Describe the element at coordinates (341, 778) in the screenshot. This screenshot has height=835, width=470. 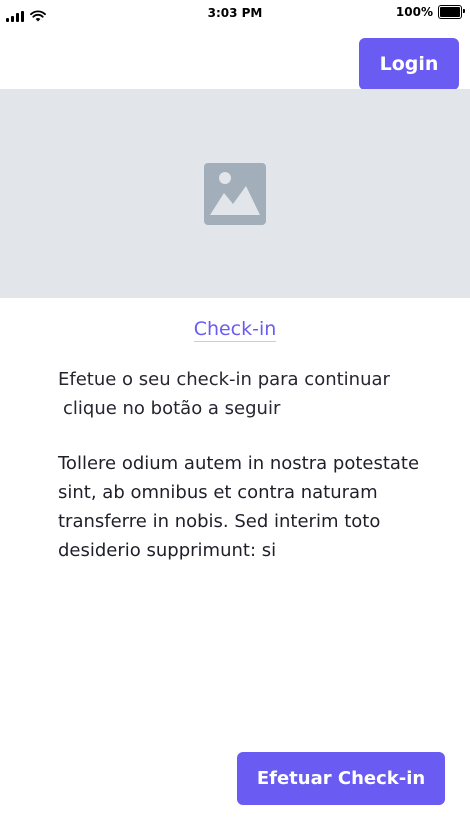
I see `efetuar-checkin-button: Efetuar Check-in` at that location.